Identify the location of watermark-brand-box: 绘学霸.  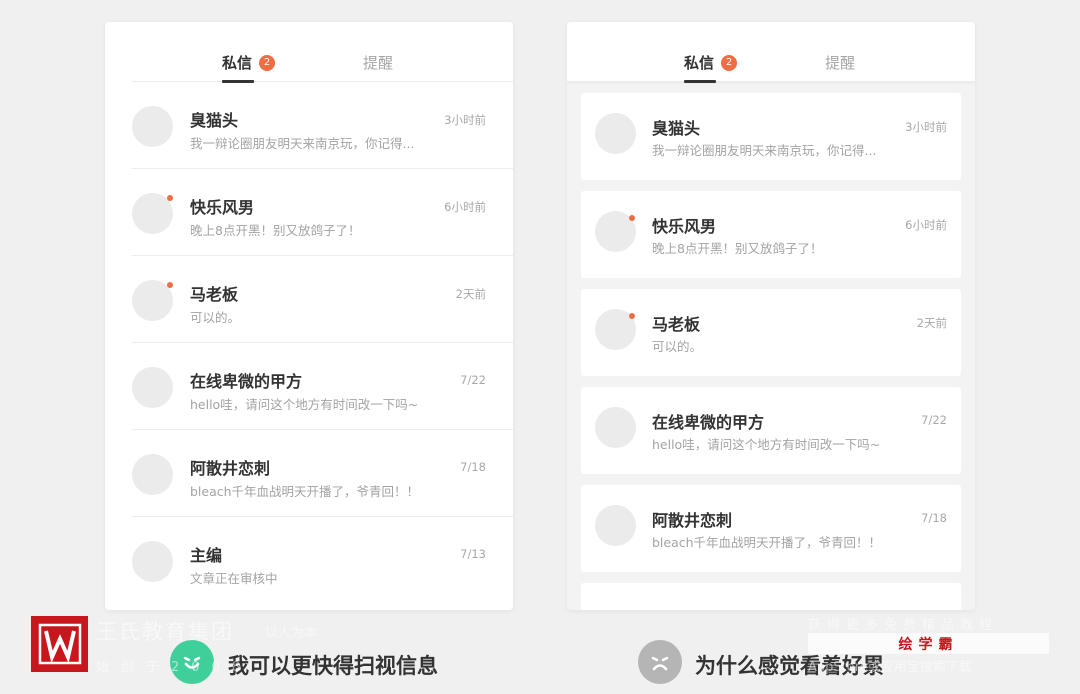
(928, 643).